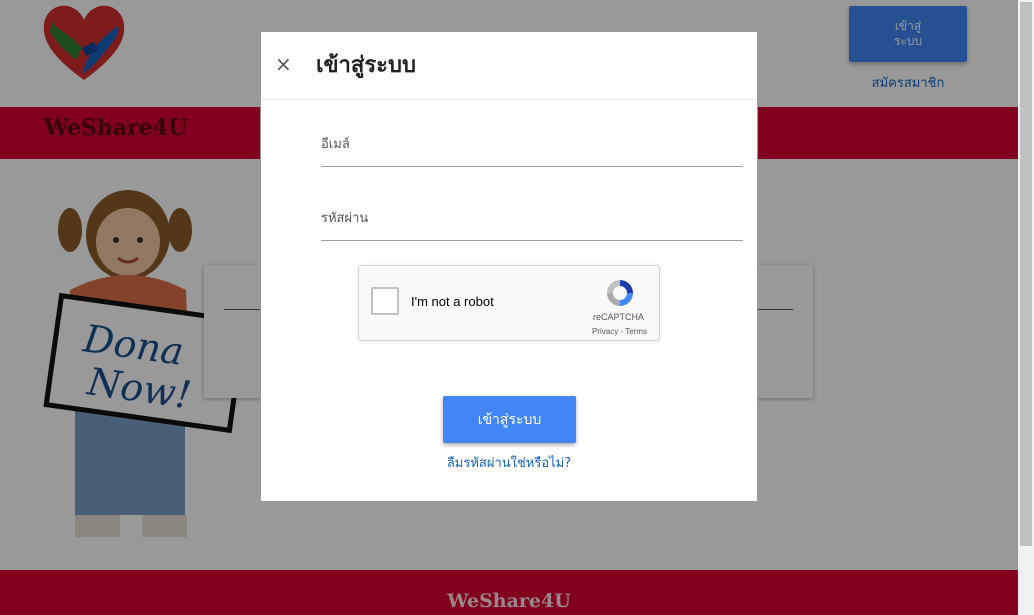  Describe the element at coordinates (509, 66) in the screenshot. I see `modal-header: × เข้าสู่ระบบ` at that location.